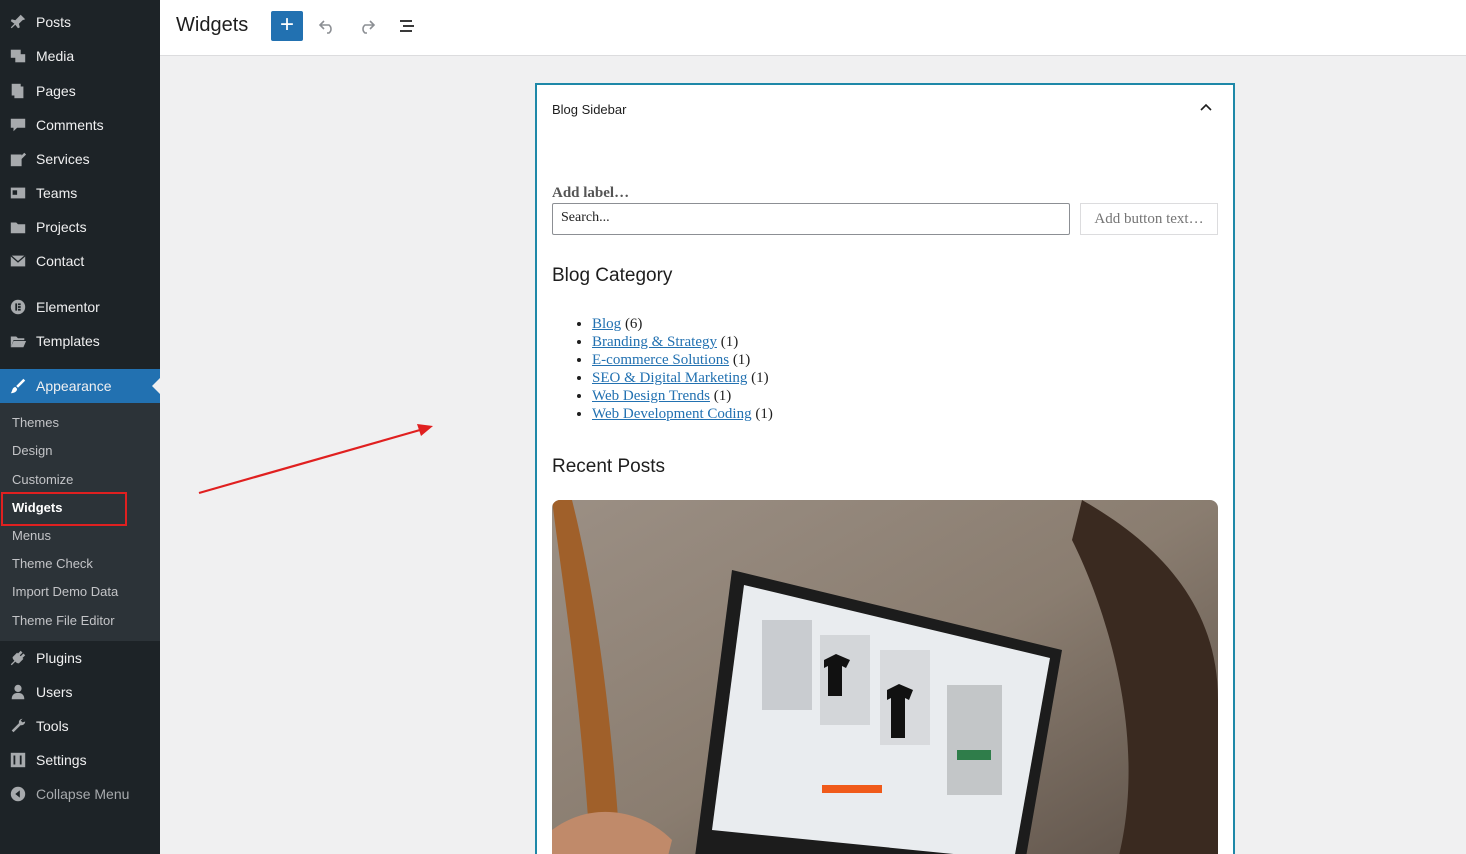  I want to click on list-view-icon, so click(407, 26).